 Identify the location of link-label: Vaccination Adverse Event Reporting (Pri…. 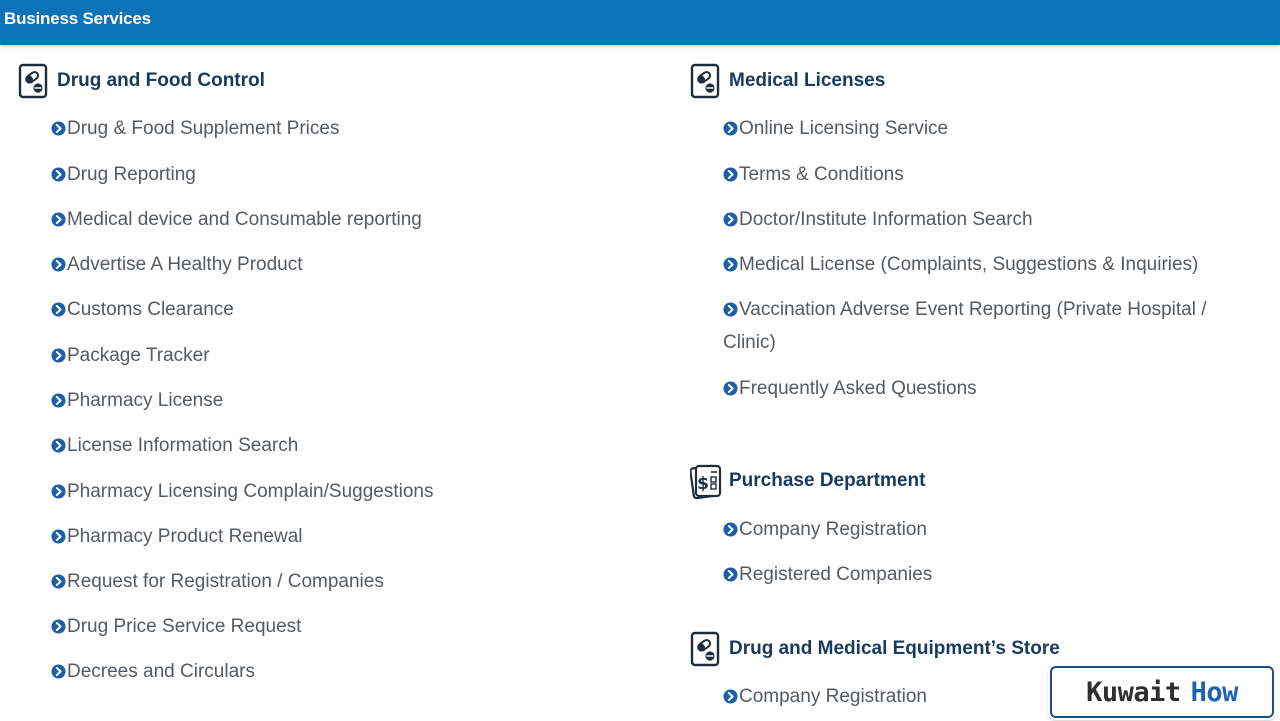
(965, 326).